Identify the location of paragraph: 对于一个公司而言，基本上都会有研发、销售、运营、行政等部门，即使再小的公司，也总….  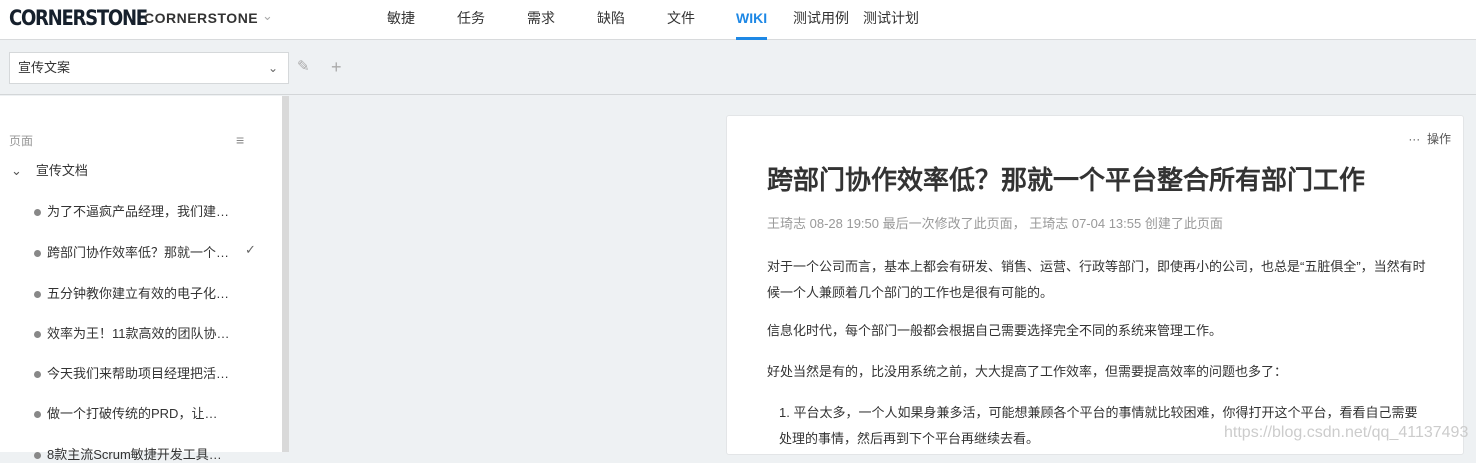
(1096, 279).